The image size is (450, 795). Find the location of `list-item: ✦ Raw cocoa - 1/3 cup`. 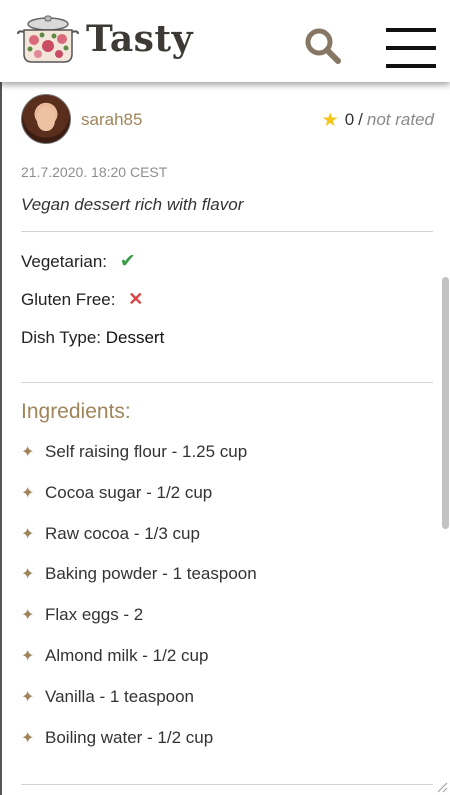

list-item: ✦ Raw cocoa - 1/3 cup is located at coordinates (139, 544).